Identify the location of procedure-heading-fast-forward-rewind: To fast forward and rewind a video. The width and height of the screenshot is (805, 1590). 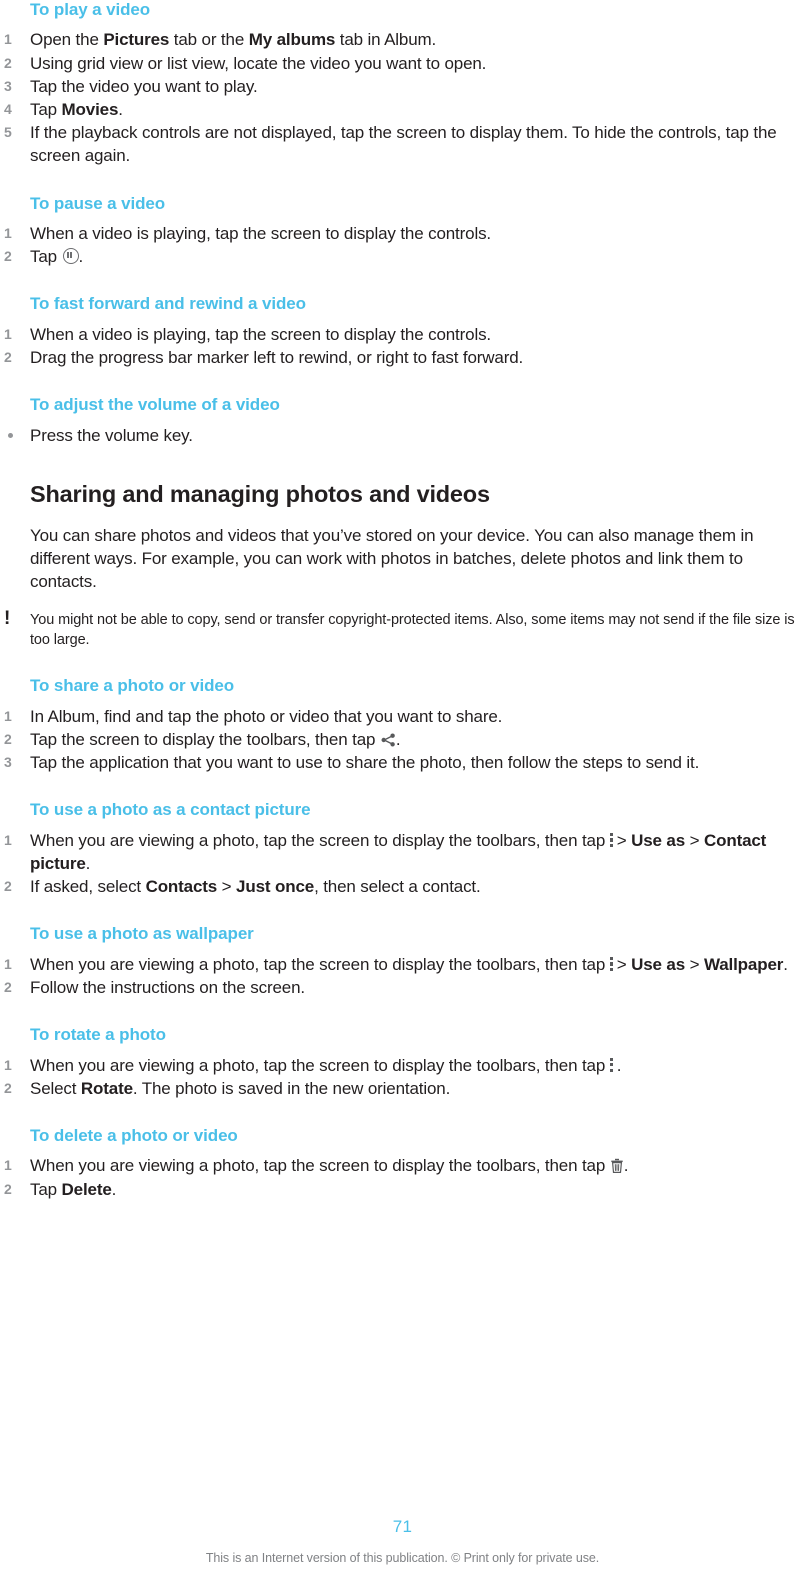
(168, 304).